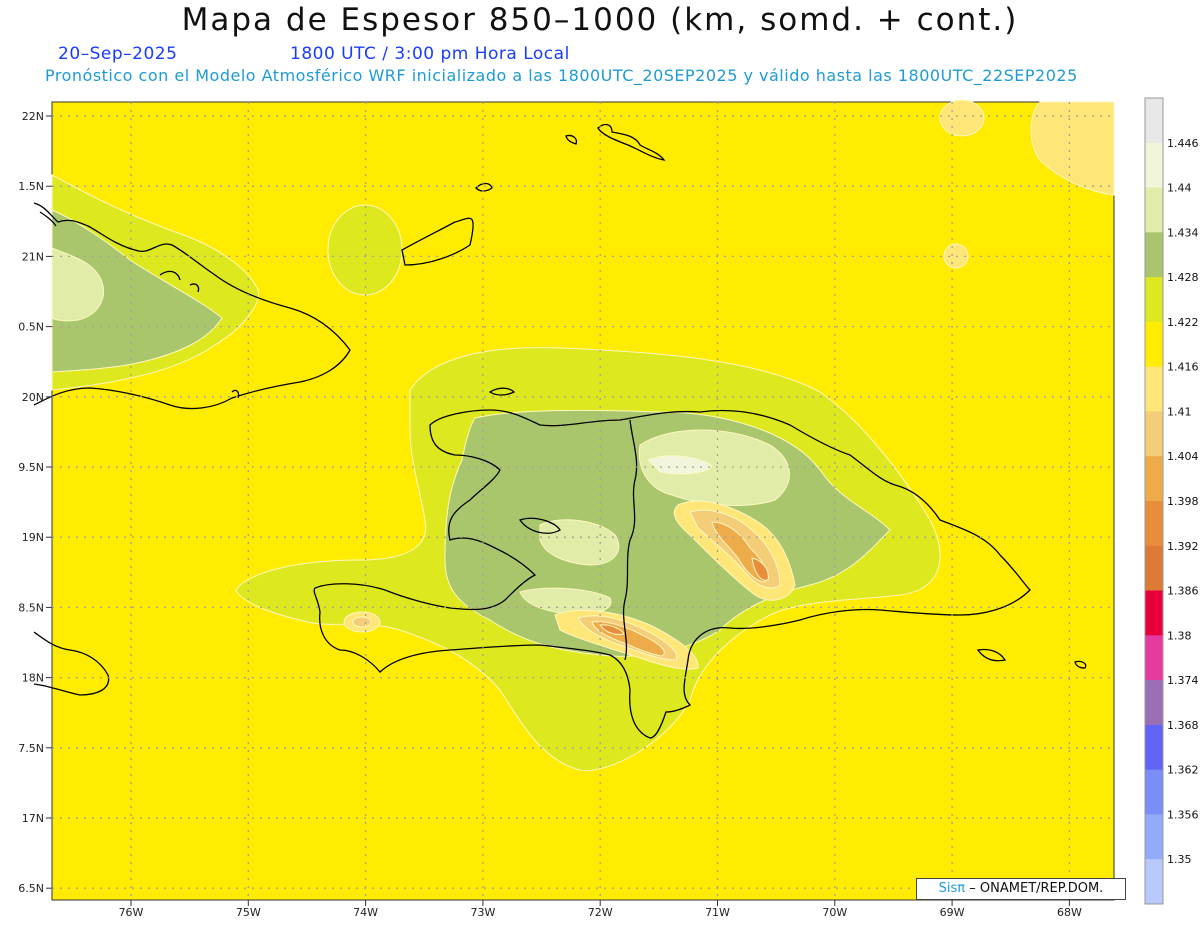  Describe the element at coordinates (482, 912) in the screenshot. I see `lon-label: 73W` at that location.